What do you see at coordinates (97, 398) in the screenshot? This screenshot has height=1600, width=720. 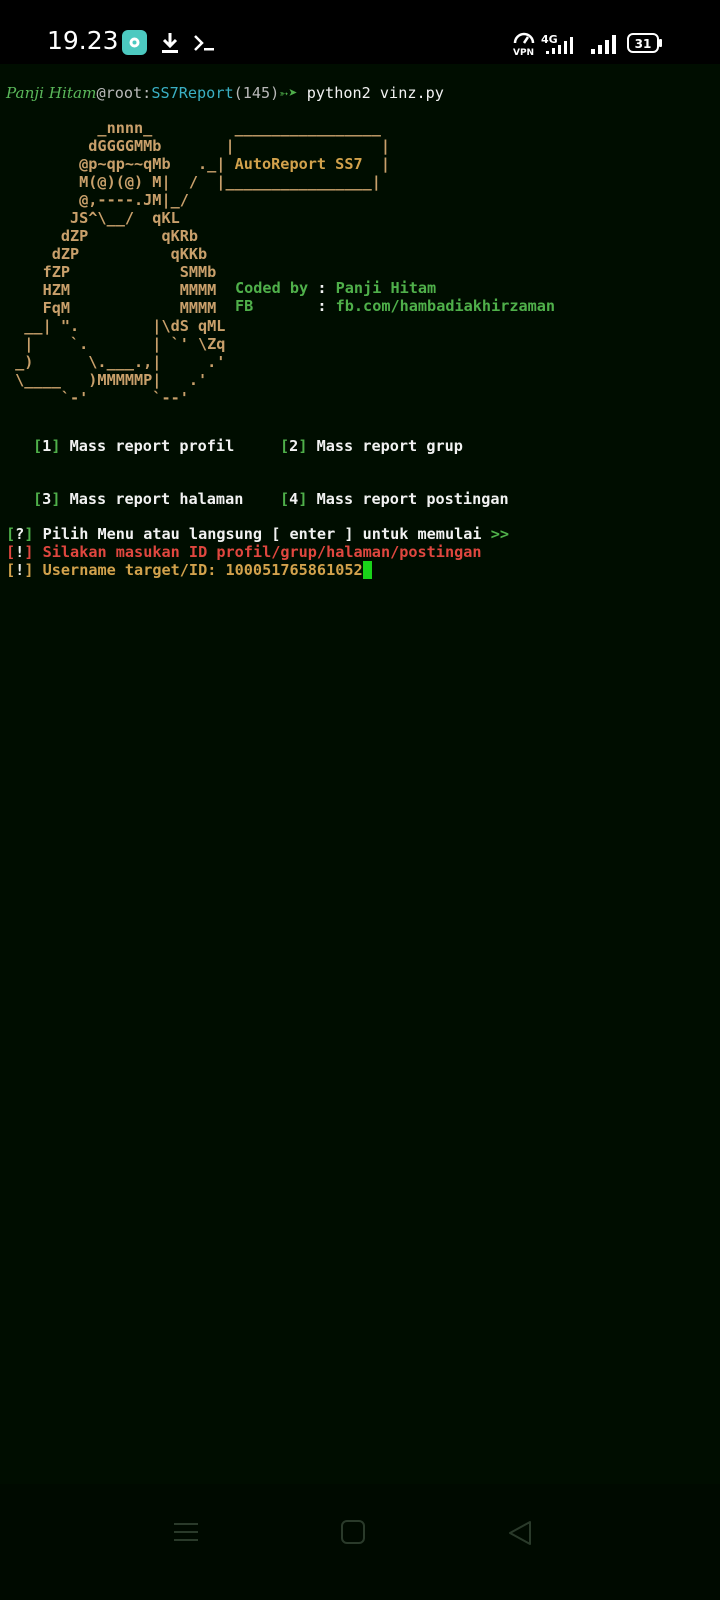 I see `ascii-line: `-' `--'` at bounding box center [97, 398].